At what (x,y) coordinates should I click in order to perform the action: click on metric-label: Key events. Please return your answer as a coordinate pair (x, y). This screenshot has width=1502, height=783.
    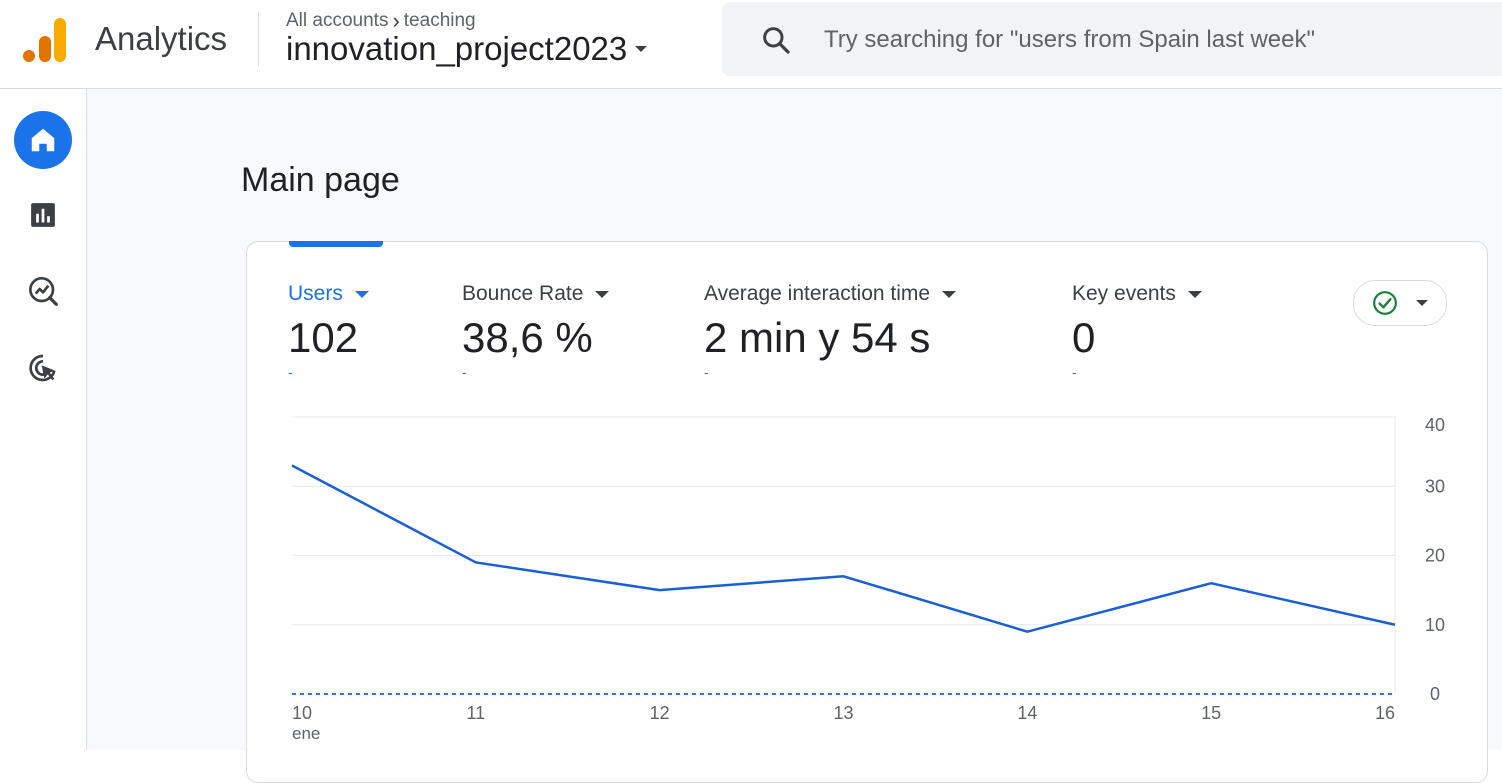
    Looking at the image, I should click on (1137, 294).